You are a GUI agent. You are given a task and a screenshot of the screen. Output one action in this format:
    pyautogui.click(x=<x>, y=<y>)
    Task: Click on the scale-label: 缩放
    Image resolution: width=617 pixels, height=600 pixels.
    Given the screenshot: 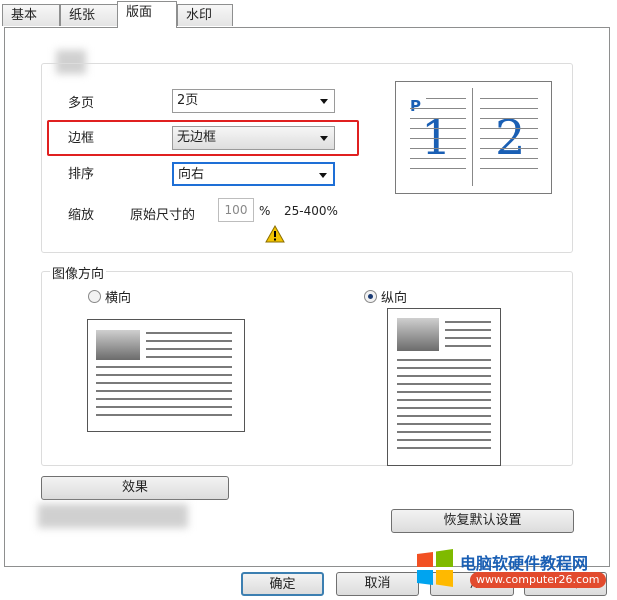 What is the action you would take?
    pyautogui.click(x=81, y=215)
    